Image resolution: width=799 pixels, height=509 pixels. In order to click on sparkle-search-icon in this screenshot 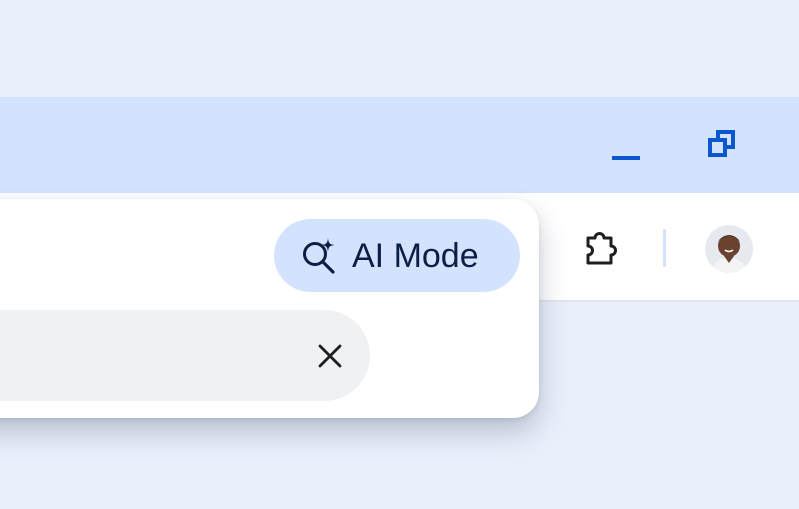, I will do `click(319, 256)`.